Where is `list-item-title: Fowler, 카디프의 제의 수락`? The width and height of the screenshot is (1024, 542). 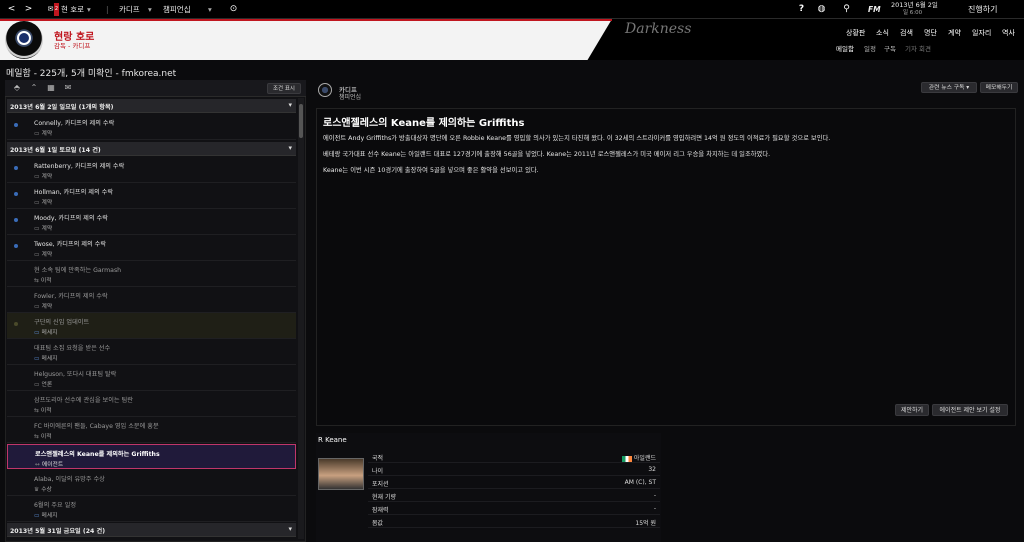 list-item-title: Fowler, 카디프의 제의 수락 is located at coordinates (71, 296).